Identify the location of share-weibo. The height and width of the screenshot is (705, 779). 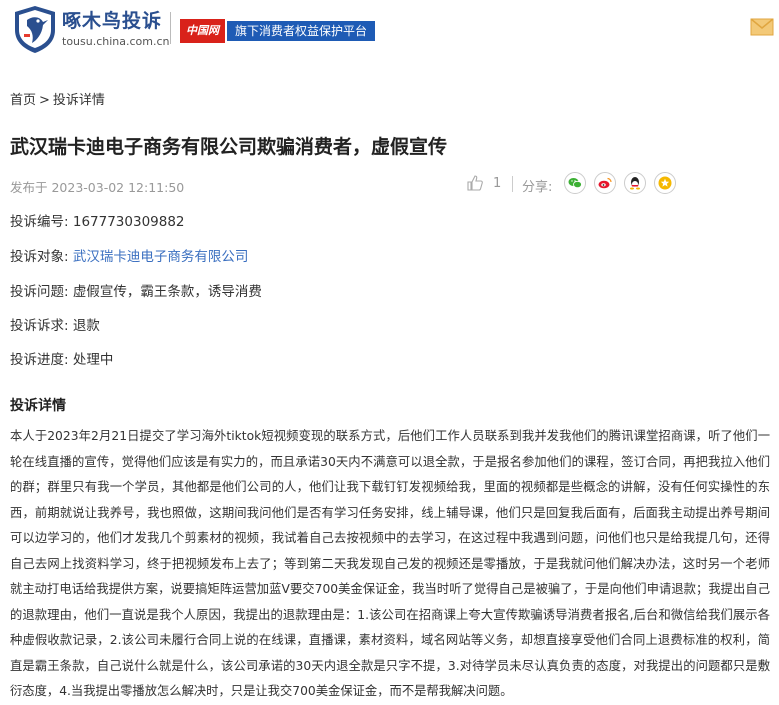
(605, 183).